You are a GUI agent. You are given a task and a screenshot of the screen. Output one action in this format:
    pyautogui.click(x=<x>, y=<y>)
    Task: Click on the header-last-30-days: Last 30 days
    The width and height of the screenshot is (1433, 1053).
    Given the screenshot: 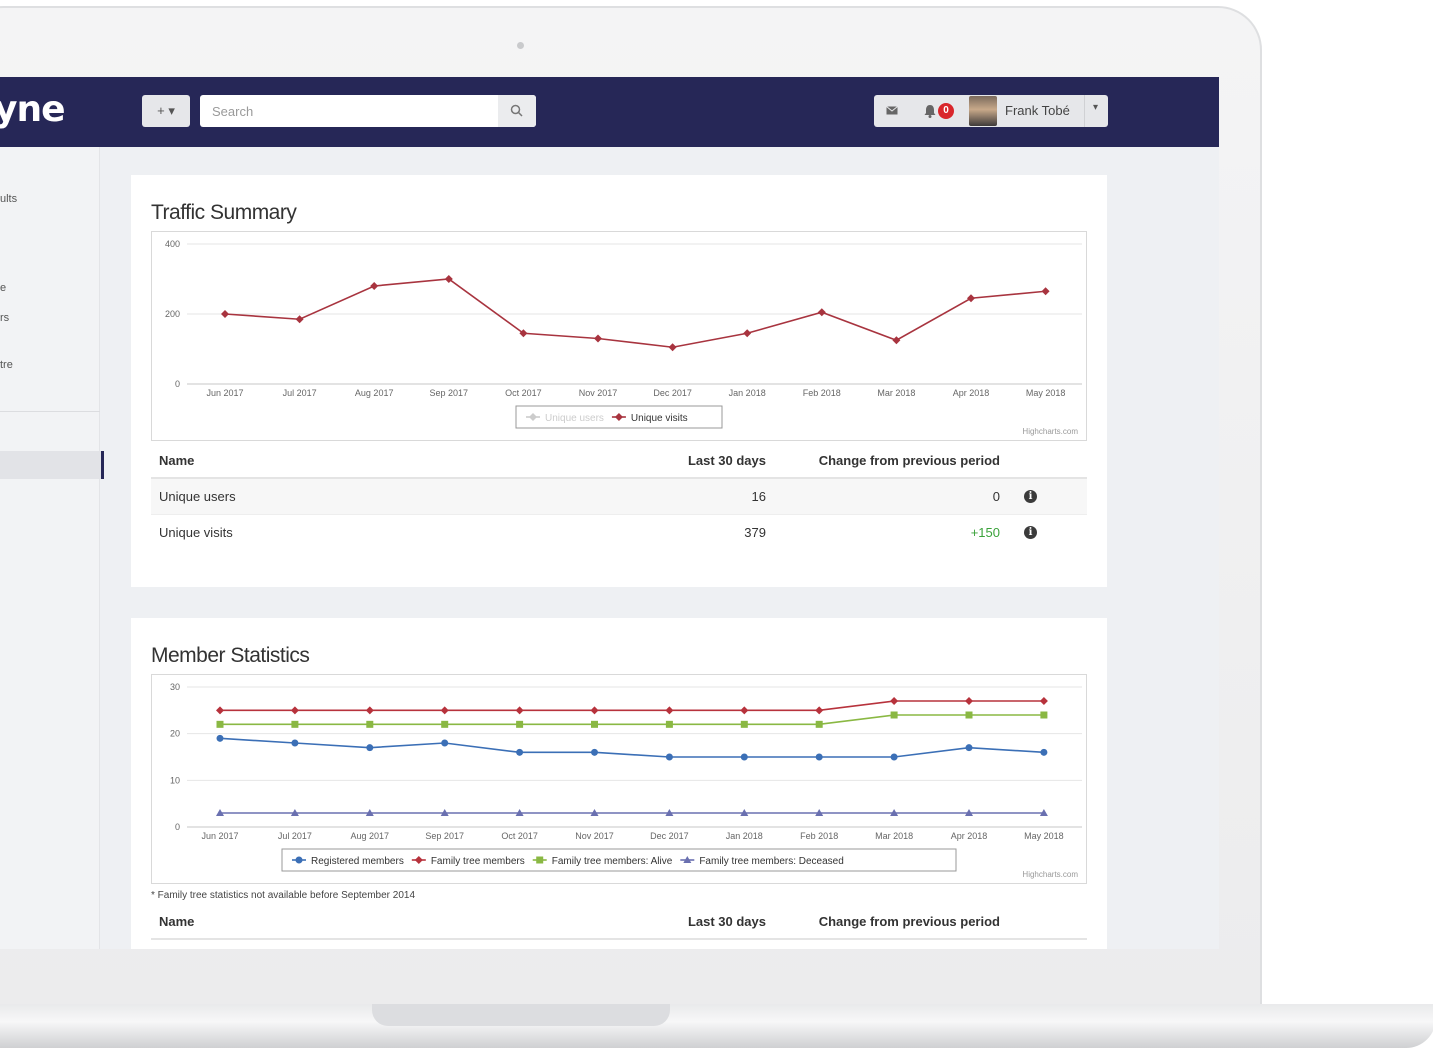 What is the action you would take?
    pyautogui.click(x=726, y=921)
    